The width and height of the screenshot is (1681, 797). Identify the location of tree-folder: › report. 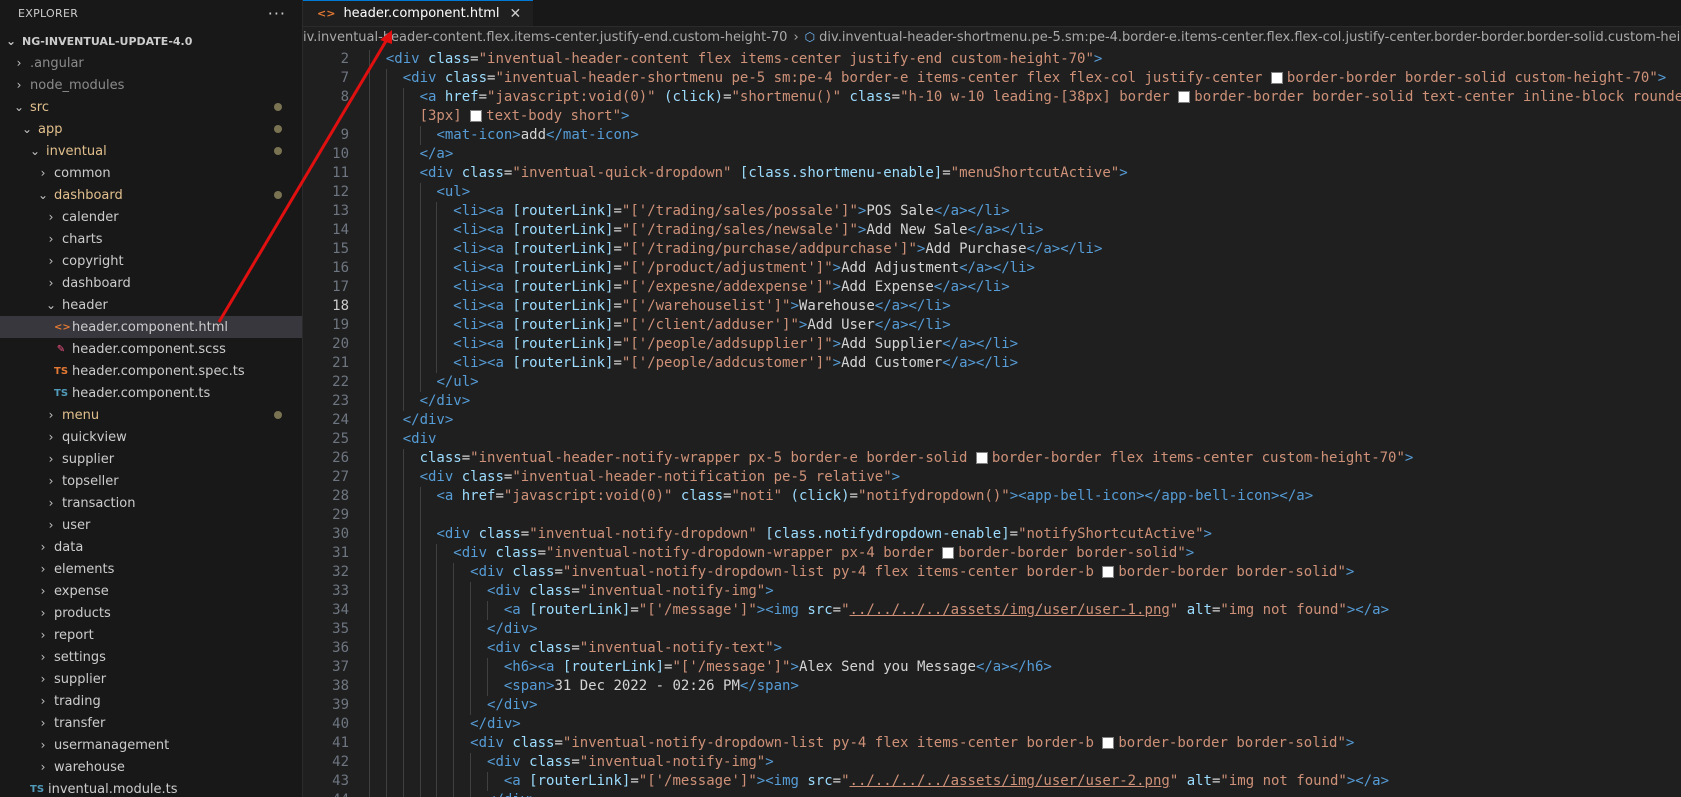
(151, 635).